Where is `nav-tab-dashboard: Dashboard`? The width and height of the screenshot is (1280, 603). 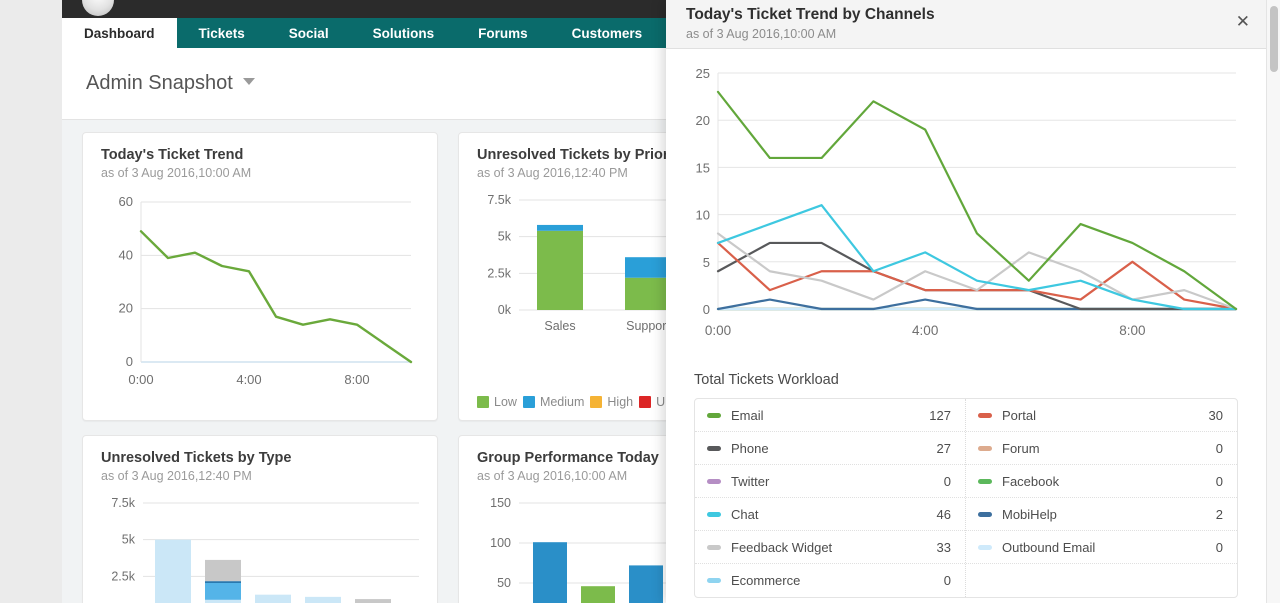
nav-tab-dashboard: Dashboard is located at coordinates (119, 33).